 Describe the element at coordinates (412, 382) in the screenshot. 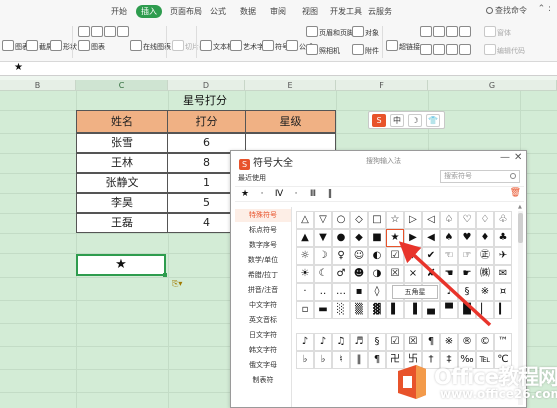

I see `office-logo-icon` at that location.